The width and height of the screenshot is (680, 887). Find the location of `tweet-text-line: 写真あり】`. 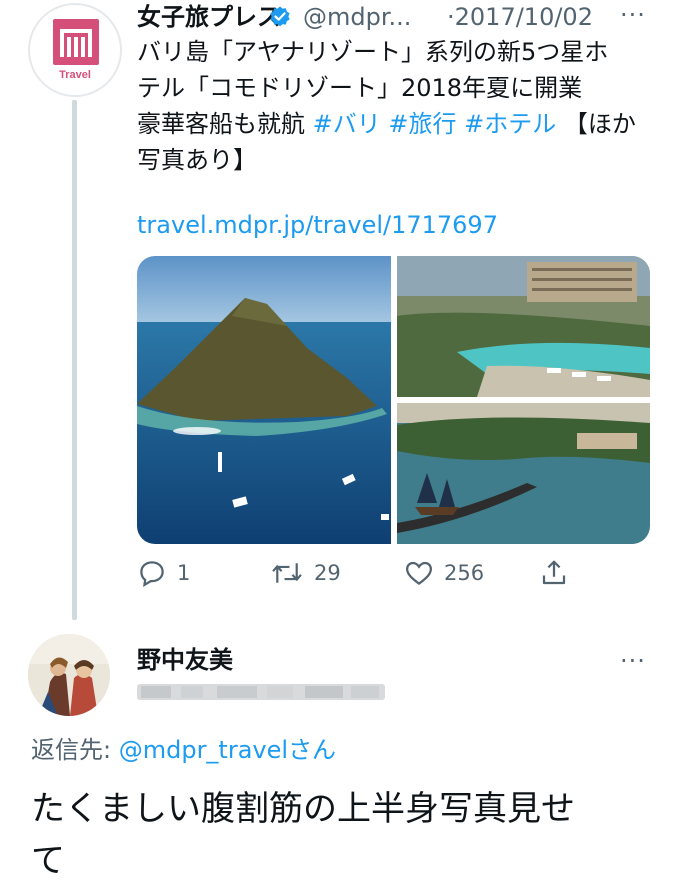

tweet-text-line: 写真あり】 is located at coordinates (197, 160).